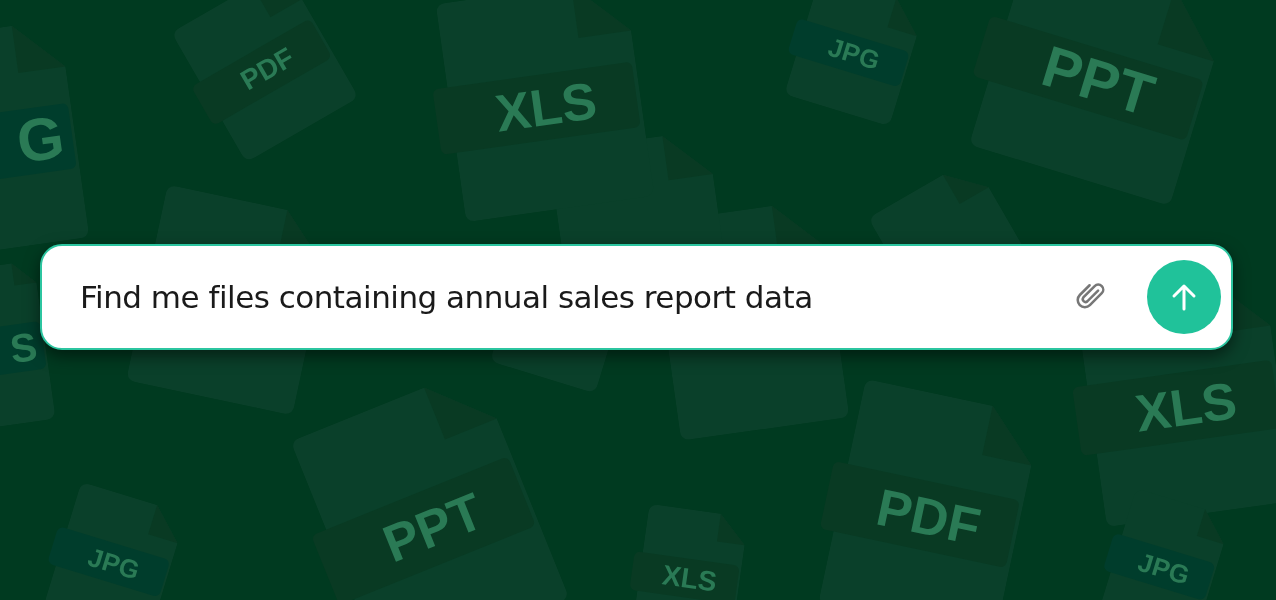 This screenshot has width=1276, height=600. What do you see at coordinates (1184, 297) in the screenshot?
I see `arrow-up-icon` at bounding box center [1184, 297].